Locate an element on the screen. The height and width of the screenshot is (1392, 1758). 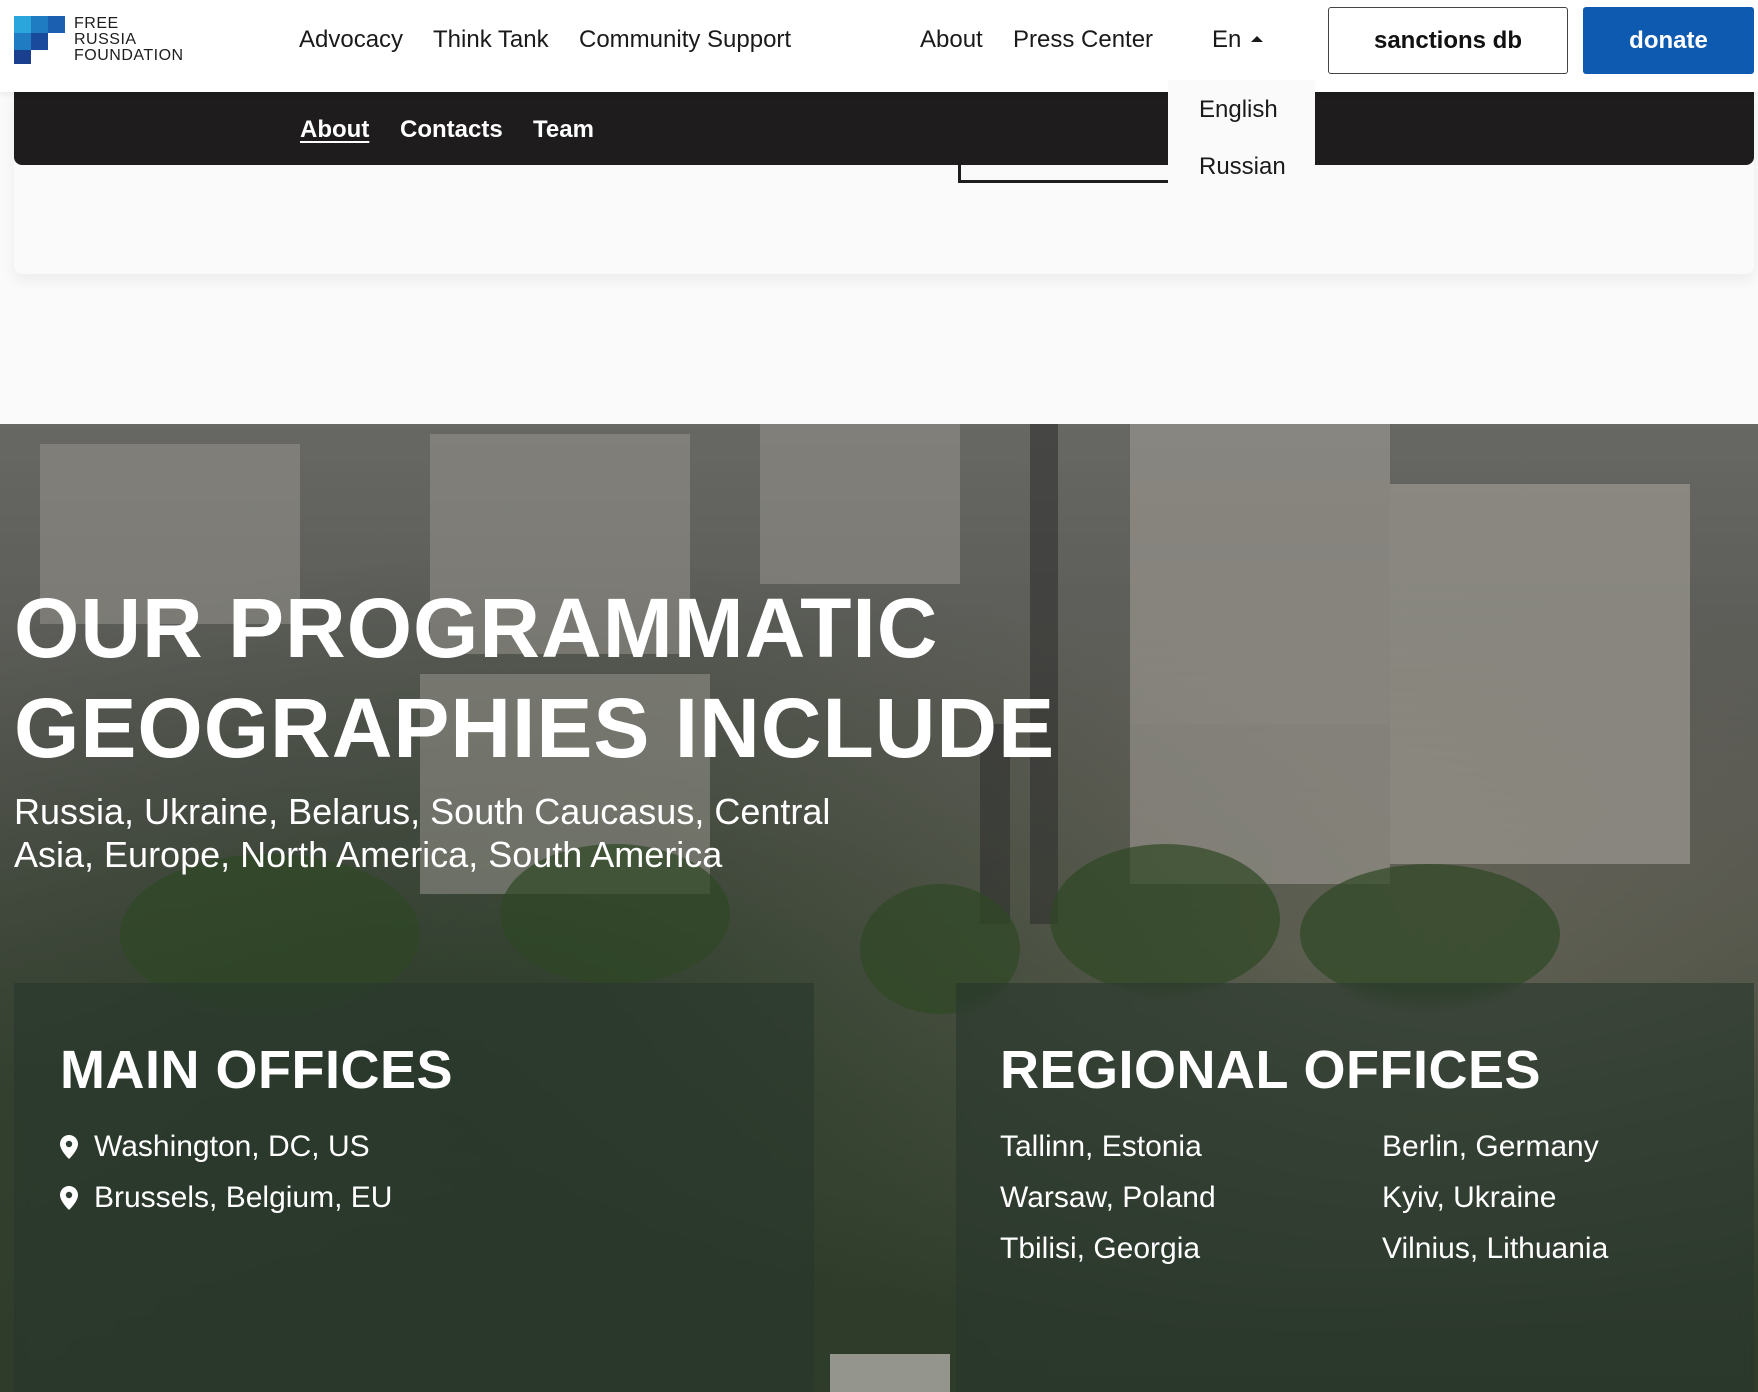
caret-up-icon is located at coordinates (1257, 39).